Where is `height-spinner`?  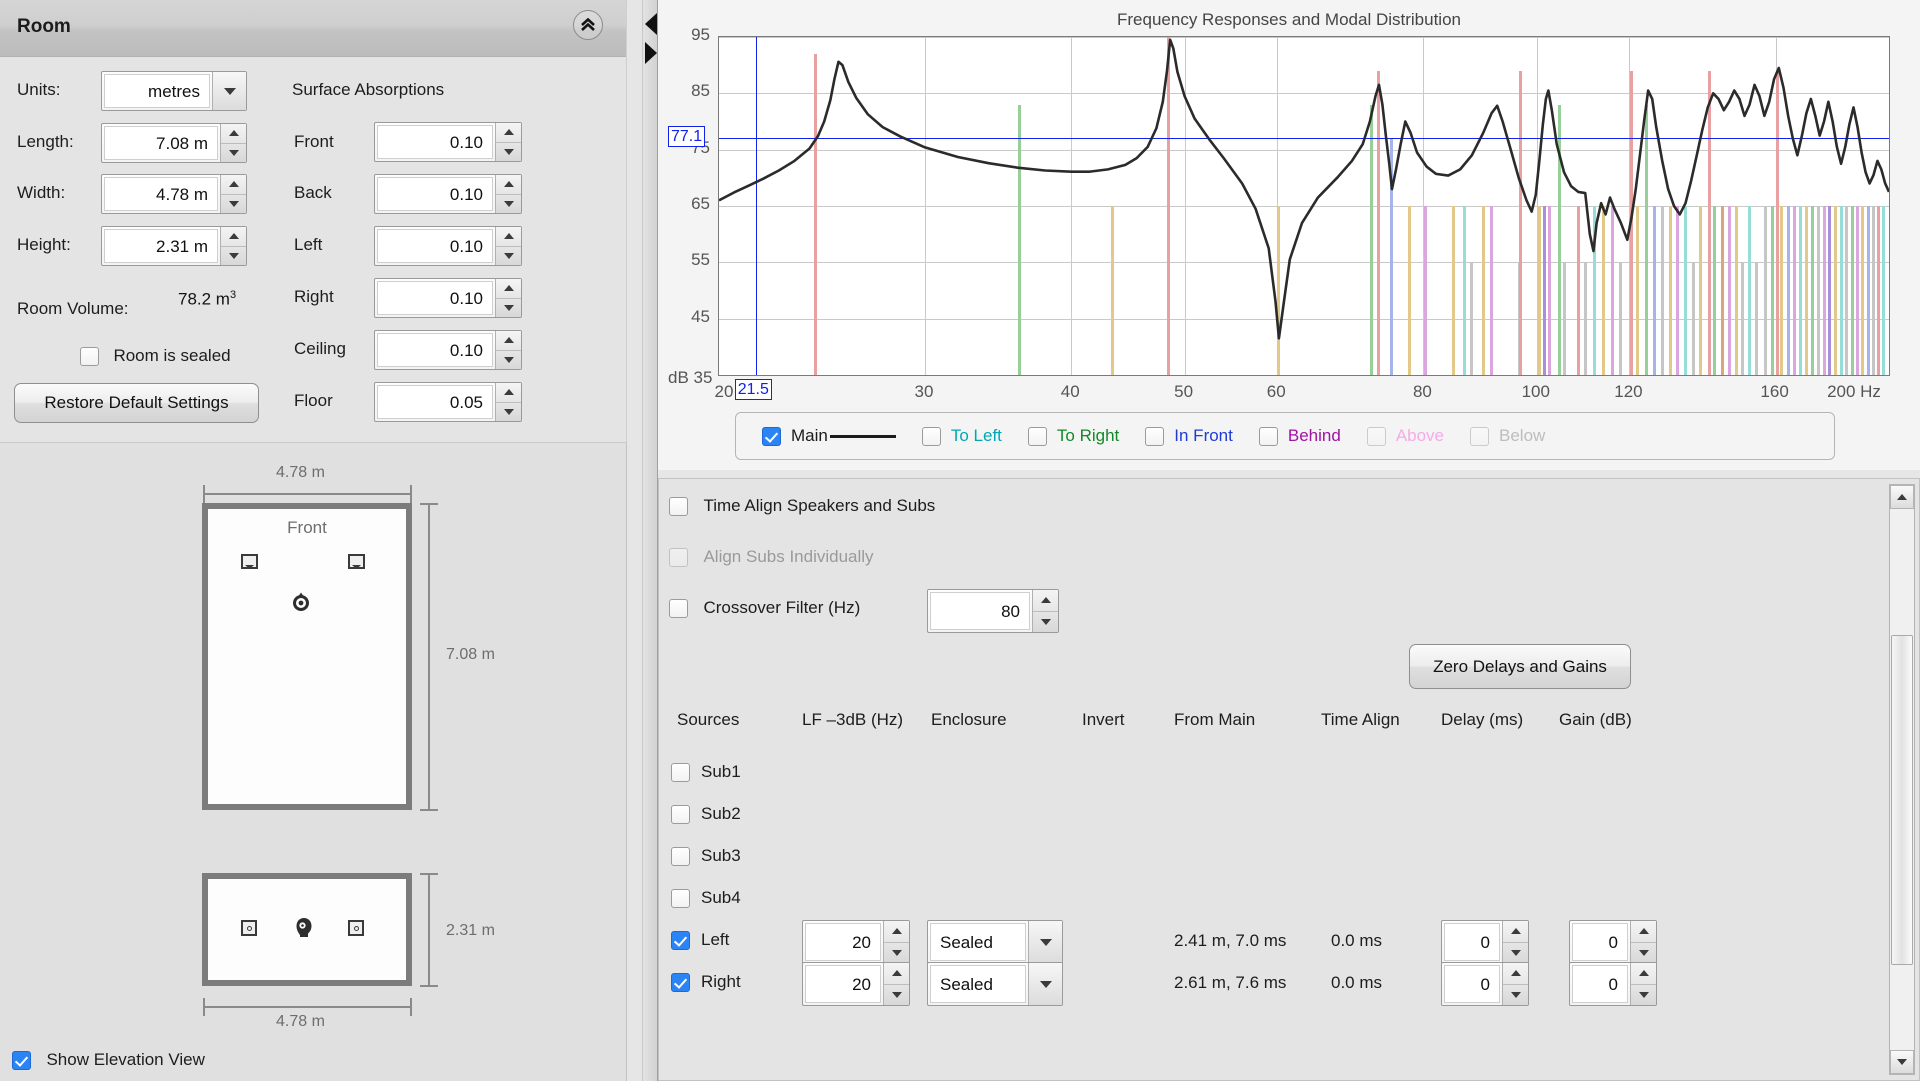
height-spinner is located at coordinates (233, 246).